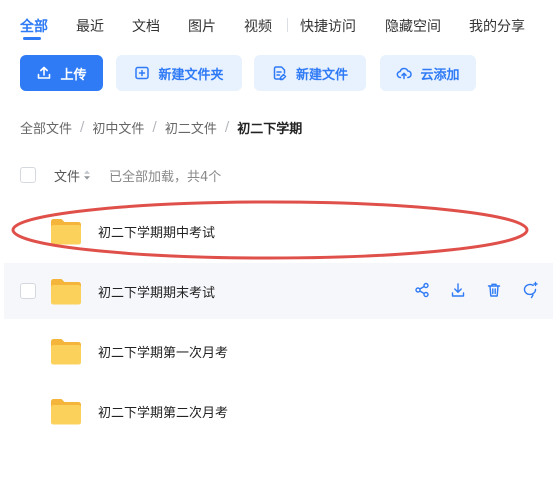 The image size is (553, 479). I want to click on breadcrumb-item-all-files: 全部文件, so click(46, 127).